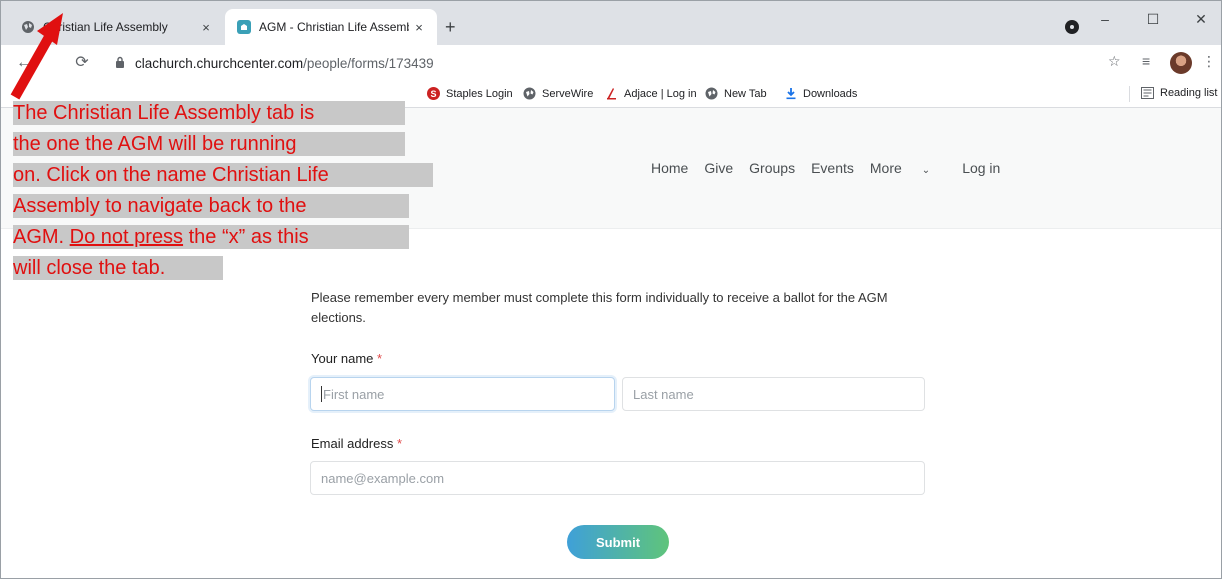 This screenshot has height=579, width=1222. Describe the element at coordinates (611, 93) in the screenshot. I see `adjace-icon` at that location.